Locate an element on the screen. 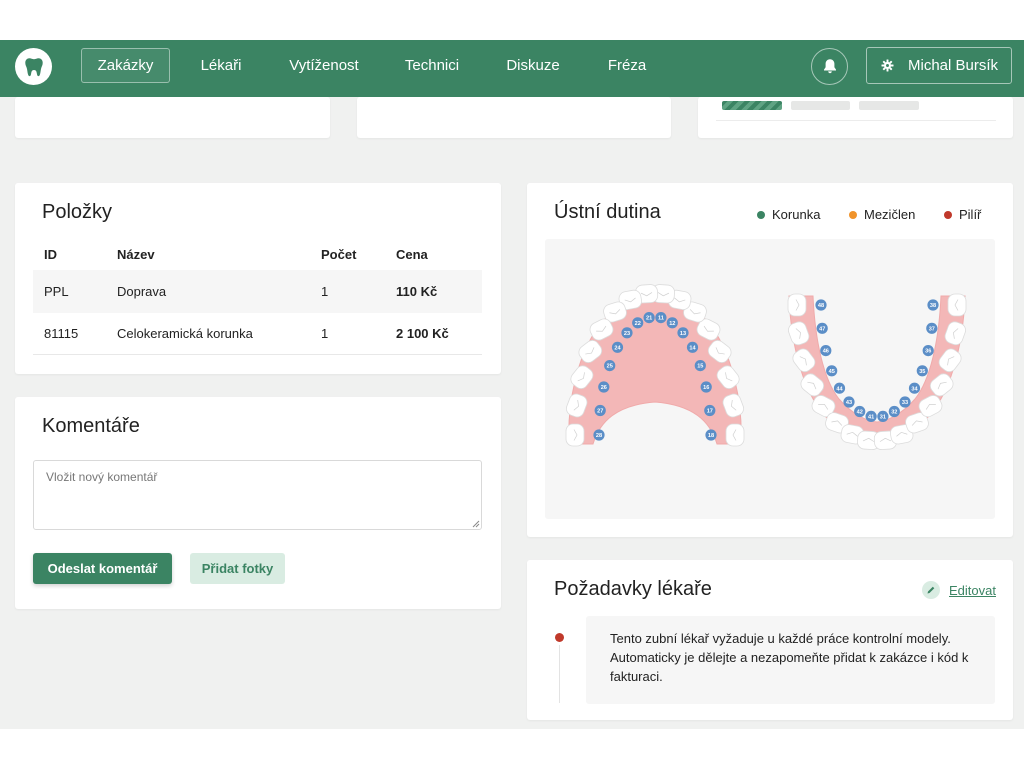 The height and width of the screenshot is (768, 1024). tooth-number-badge: 26 is located at coordinates (604, 387).